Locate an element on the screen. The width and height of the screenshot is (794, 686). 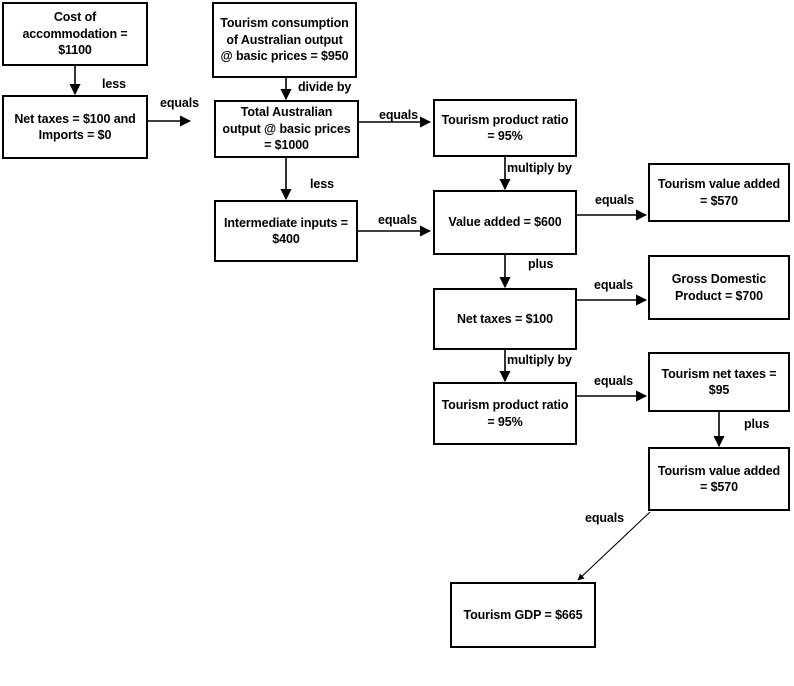
edge-label-multiply-by-2: multiply by is located at coordinates (539, 360).